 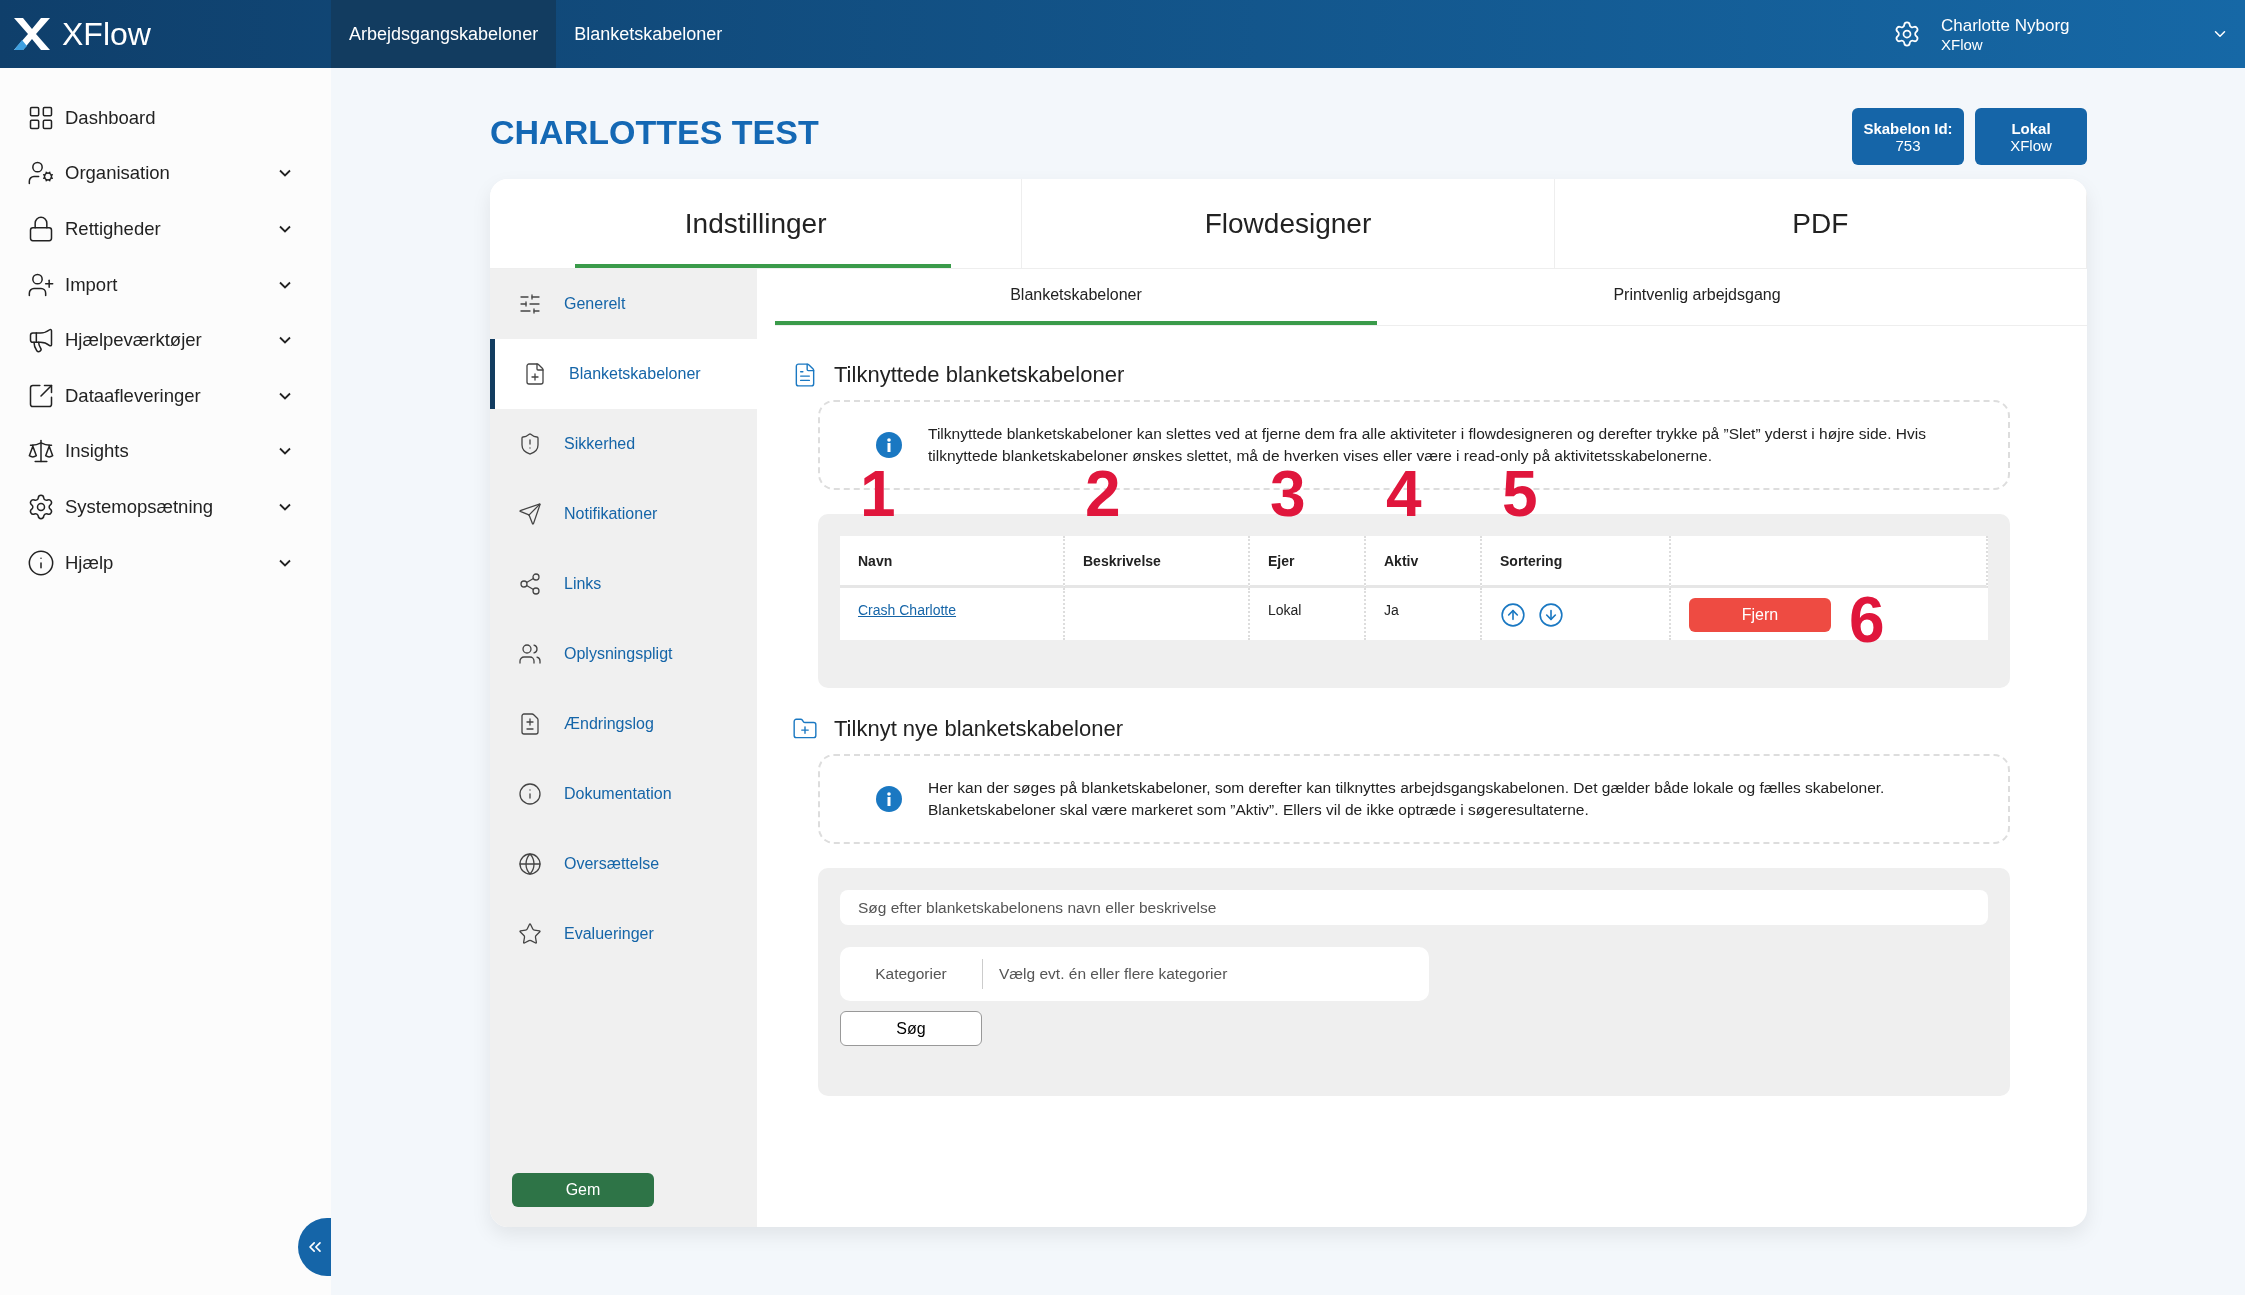 I want to click on sidebar-item: Dataafleveringer, so click(x=165, y=395).